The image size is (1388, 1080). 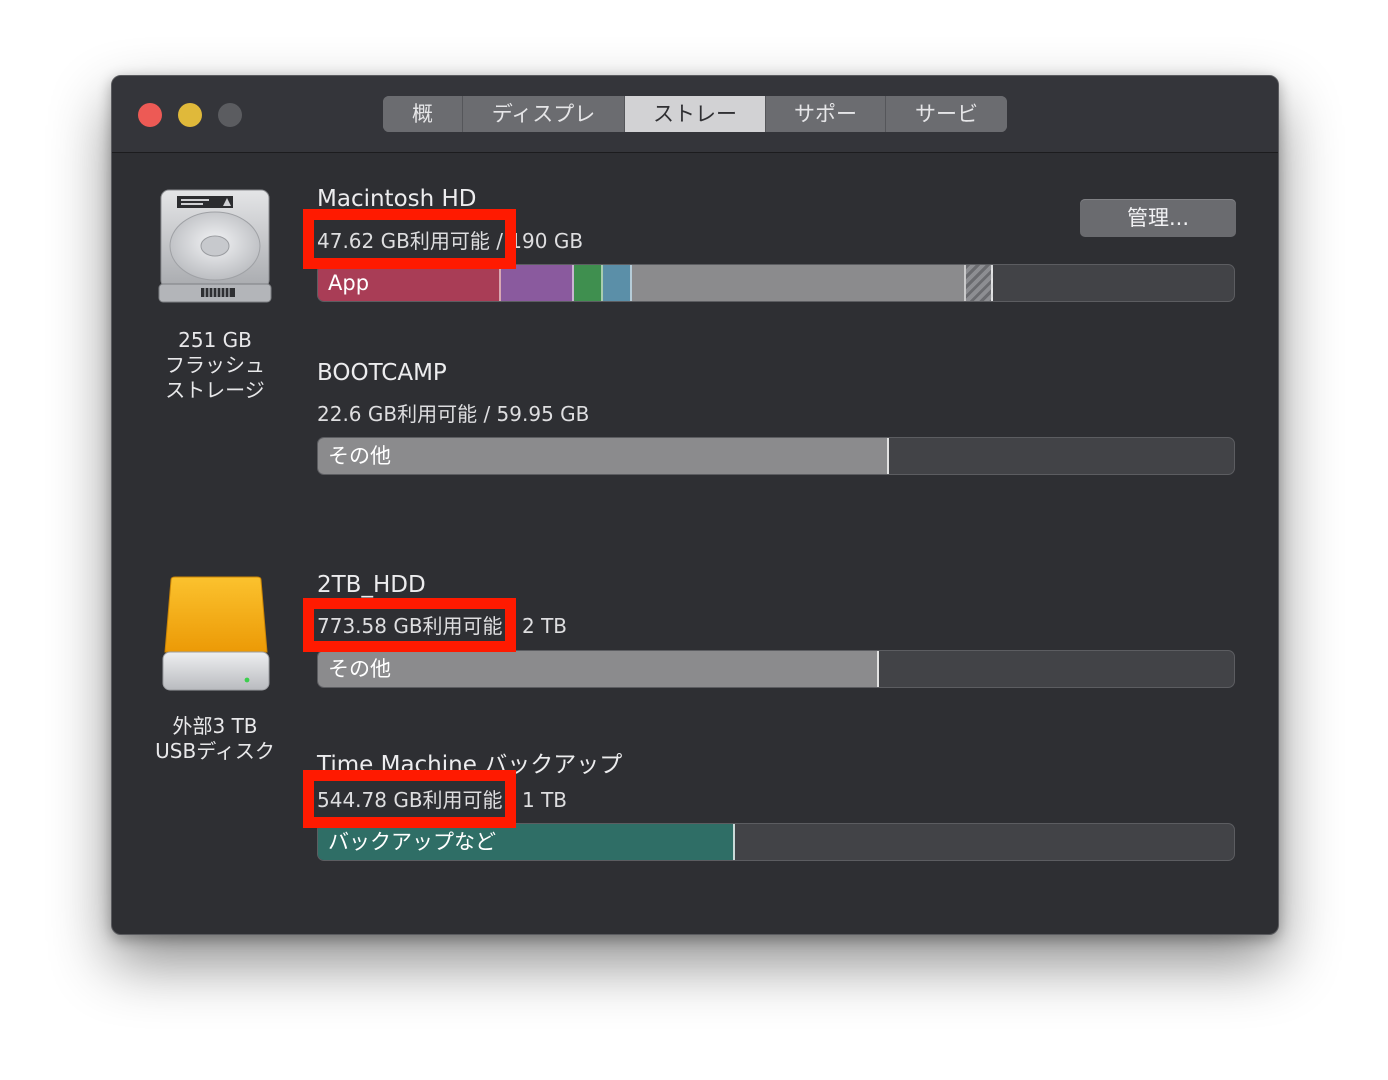 I want to click on storage-bar-time-machine: バックアップなど, so click(x=776, y=842).